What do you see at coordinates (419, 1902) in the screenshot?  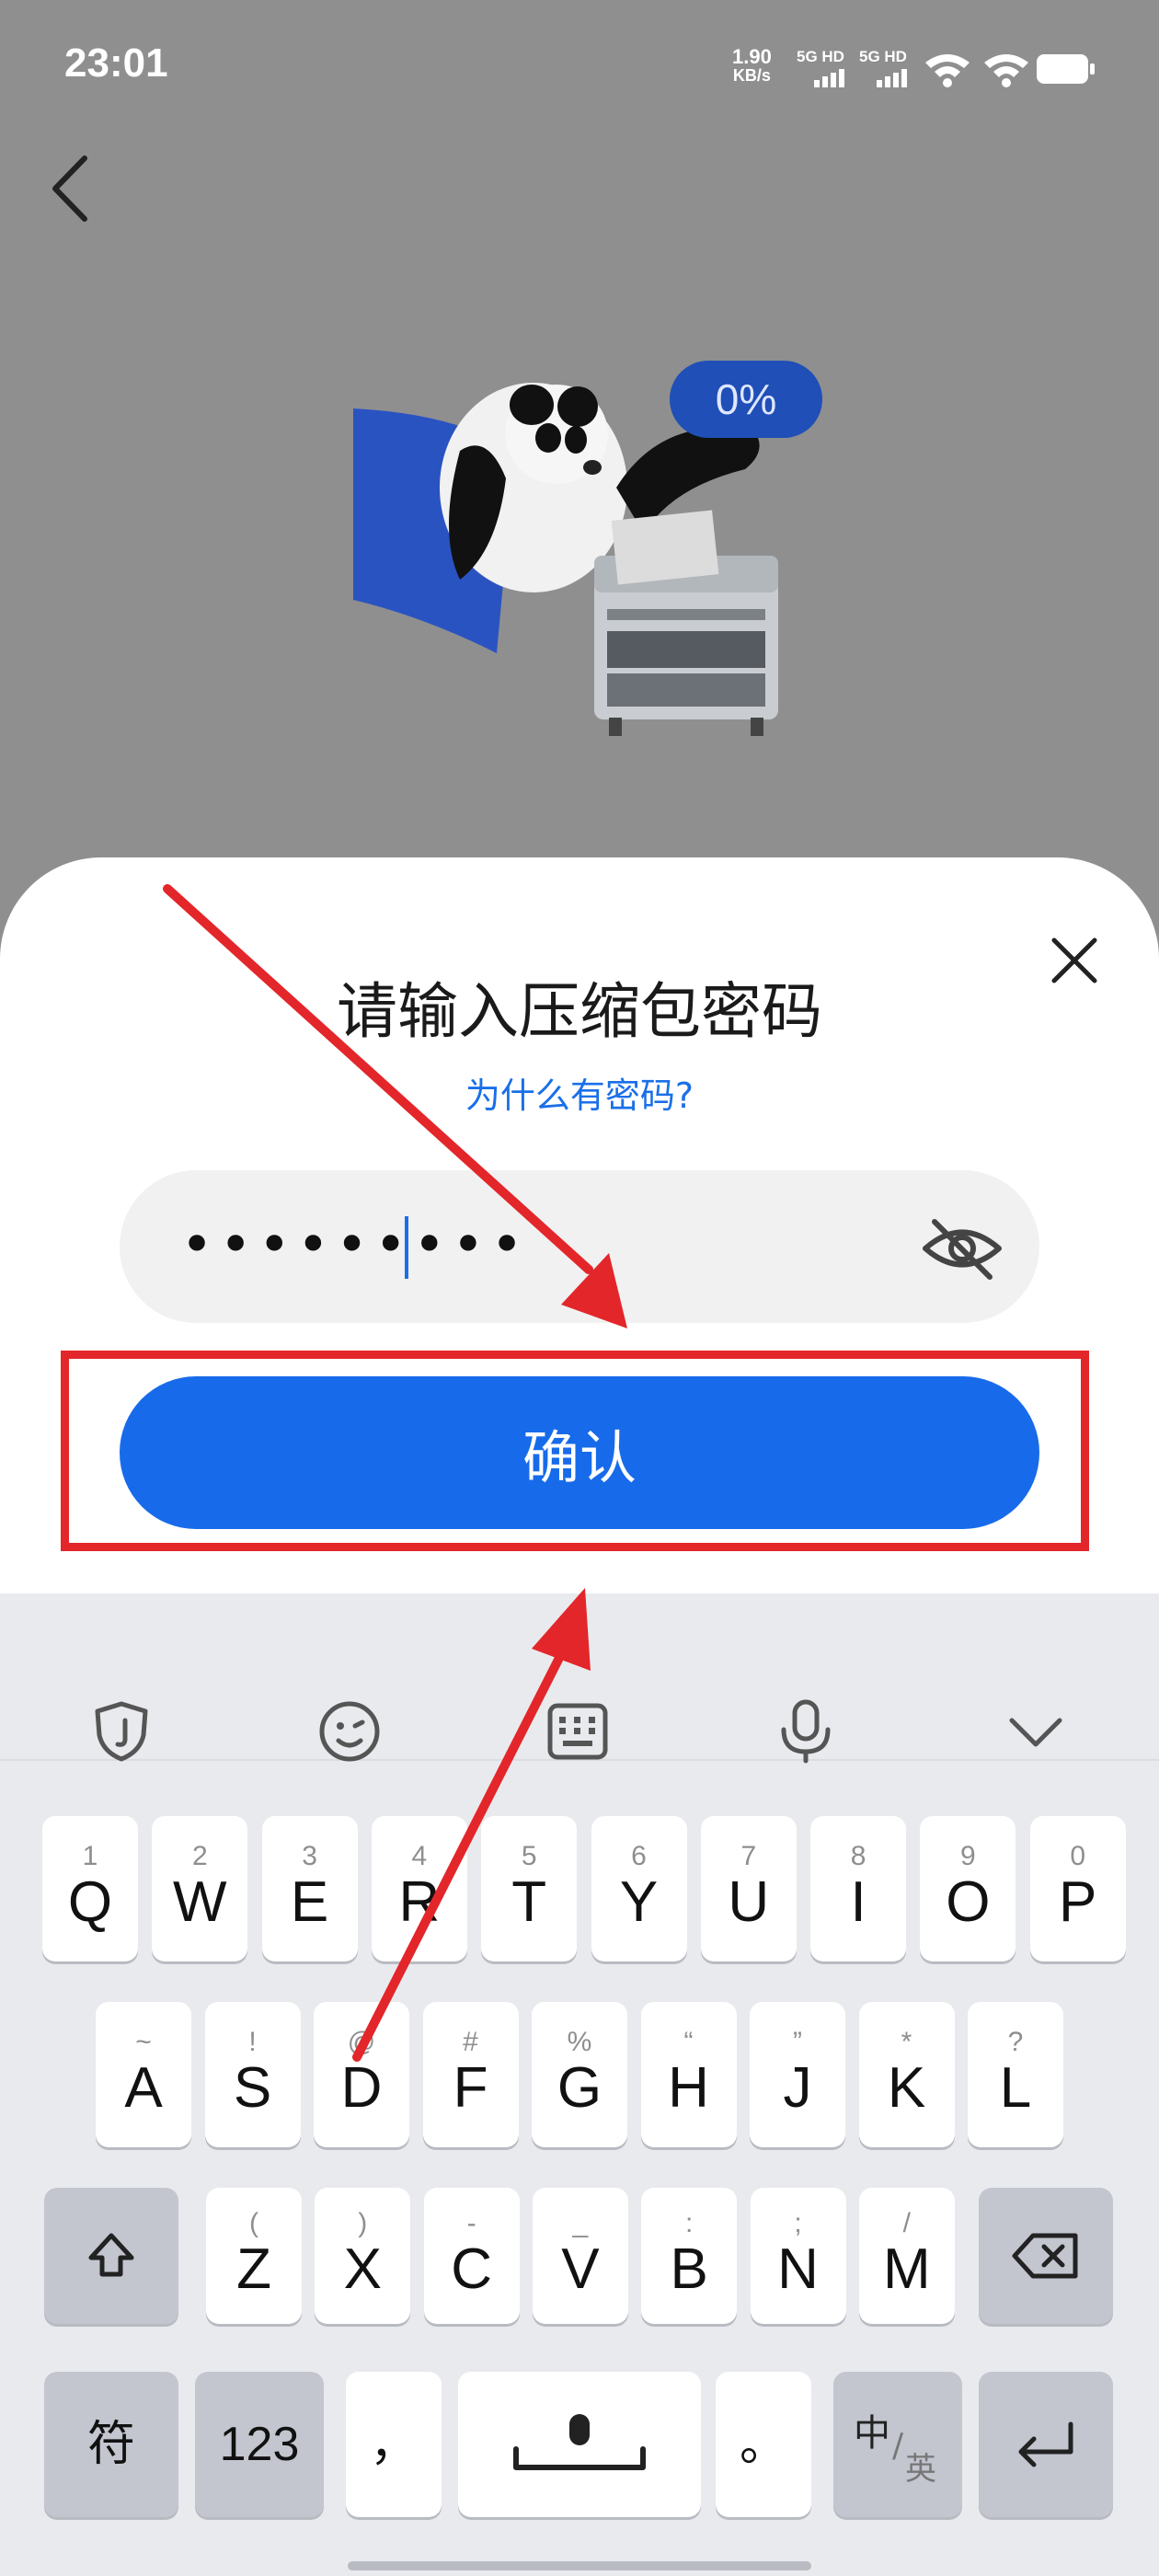 I see `key-letter: R` at bounding box center [419, 1902].